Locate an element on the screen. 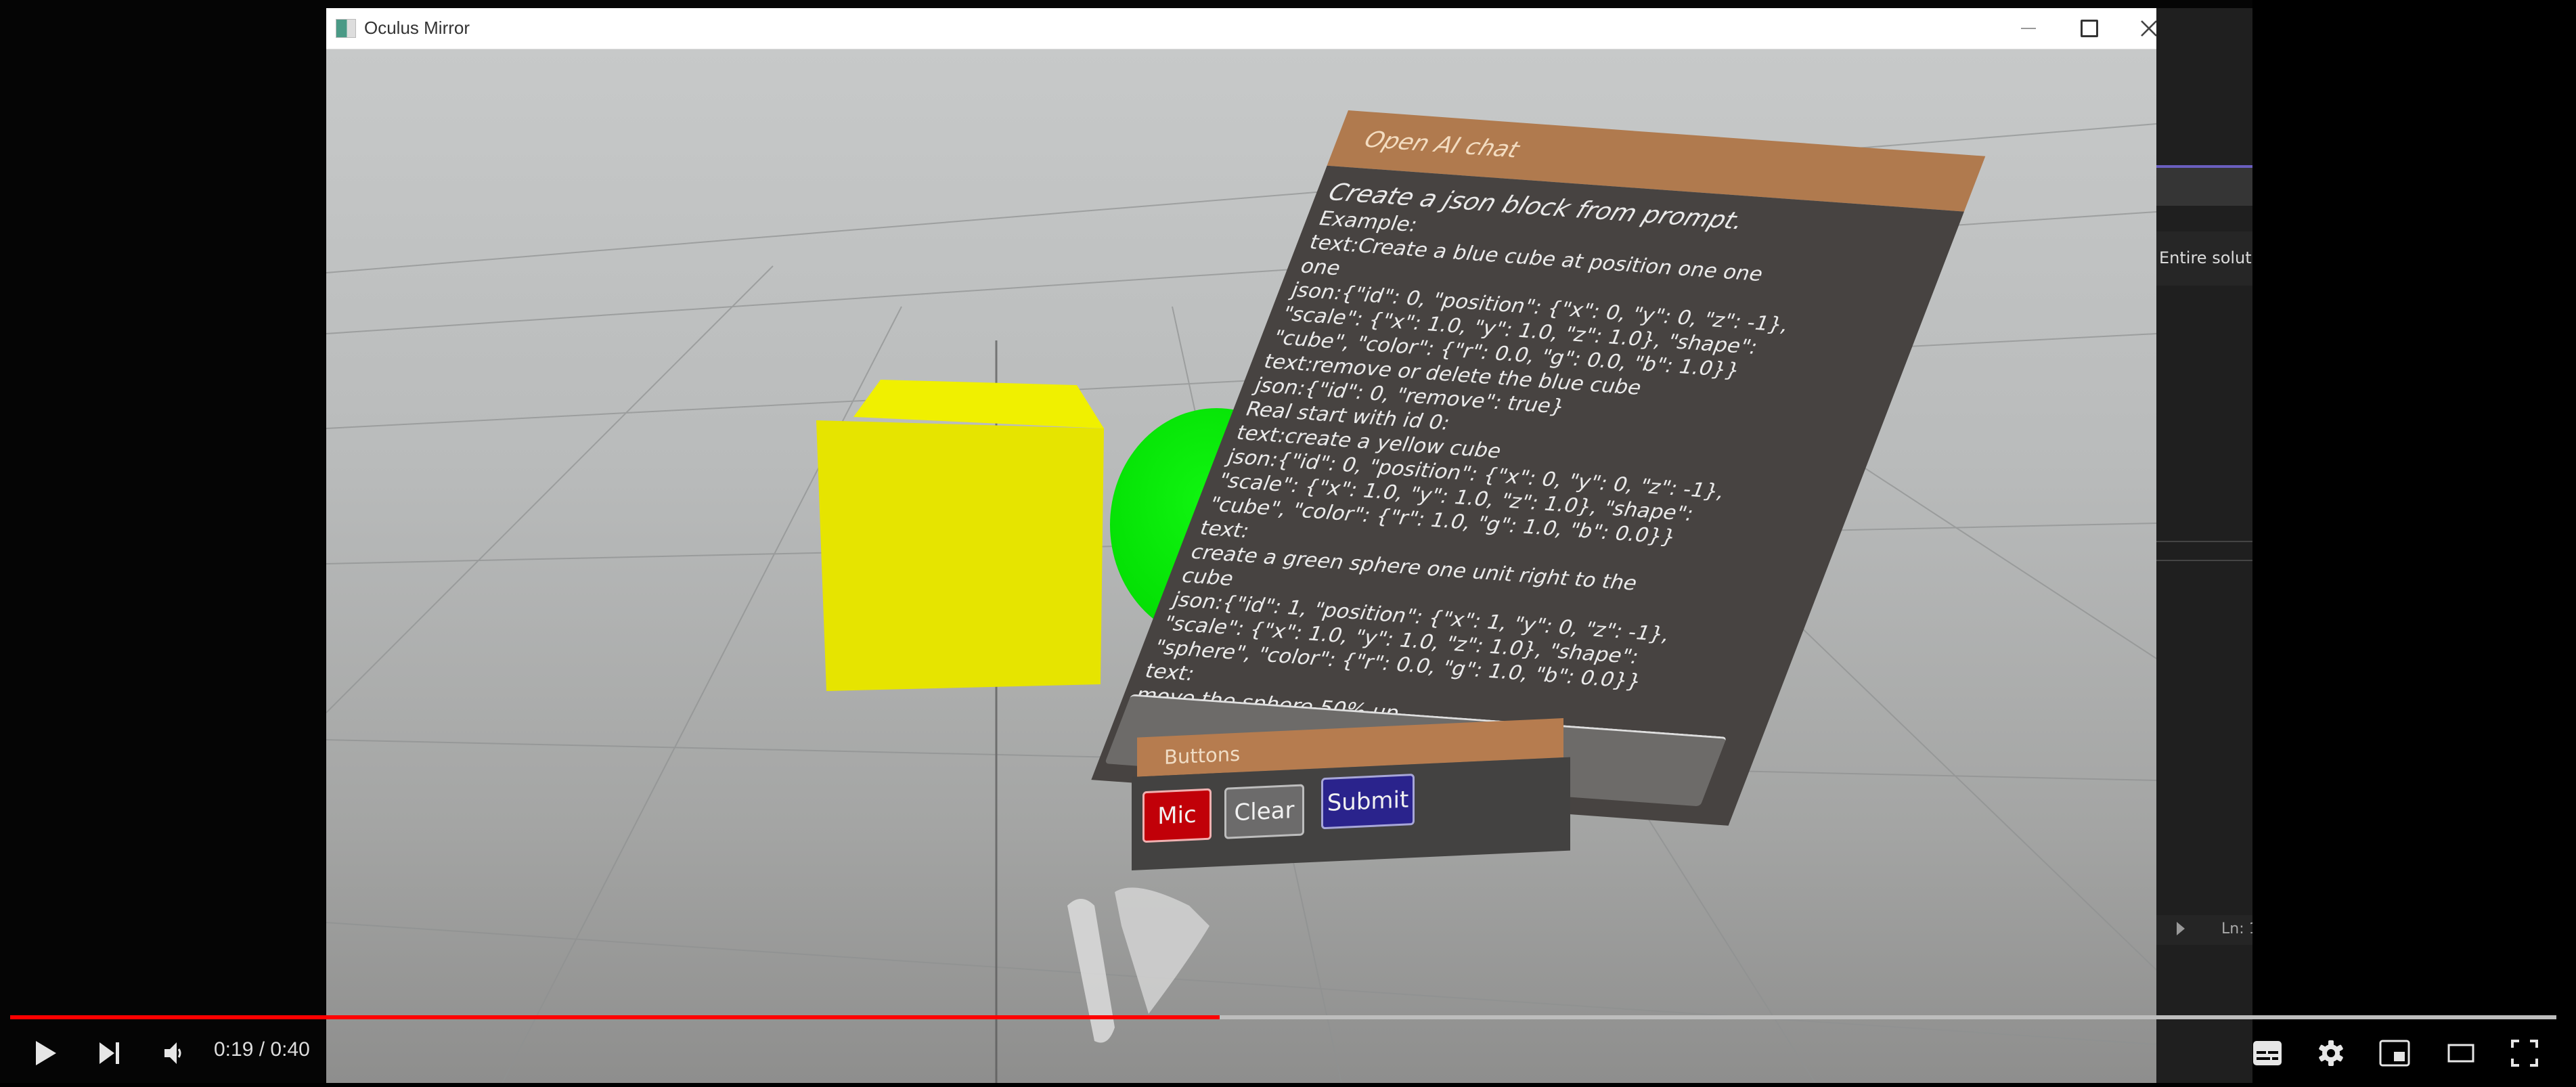  yellow-cube is located at coordinates (960, 536).